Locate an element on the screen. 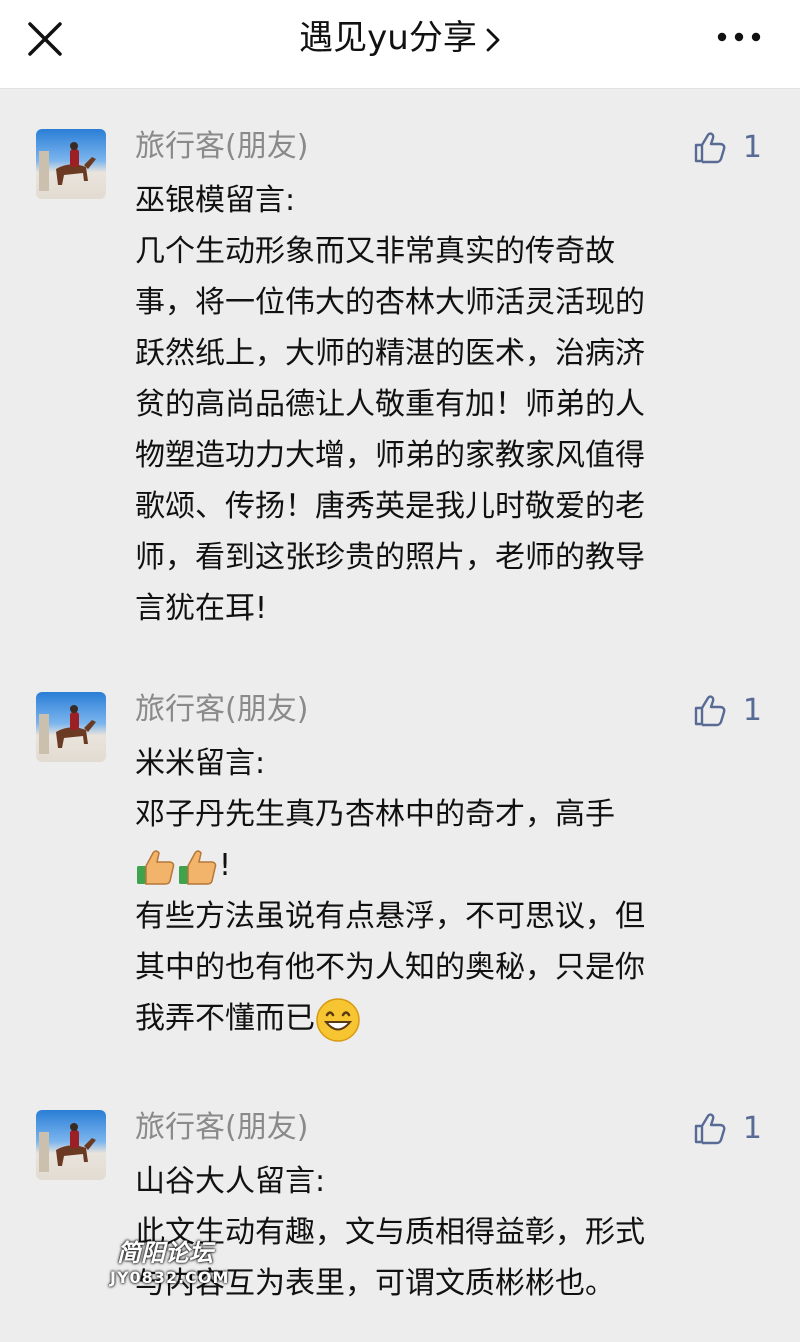  comment-line: 邓子丹先生真乃杏林中的奇才，高手 is located at coordinates (375, 814).